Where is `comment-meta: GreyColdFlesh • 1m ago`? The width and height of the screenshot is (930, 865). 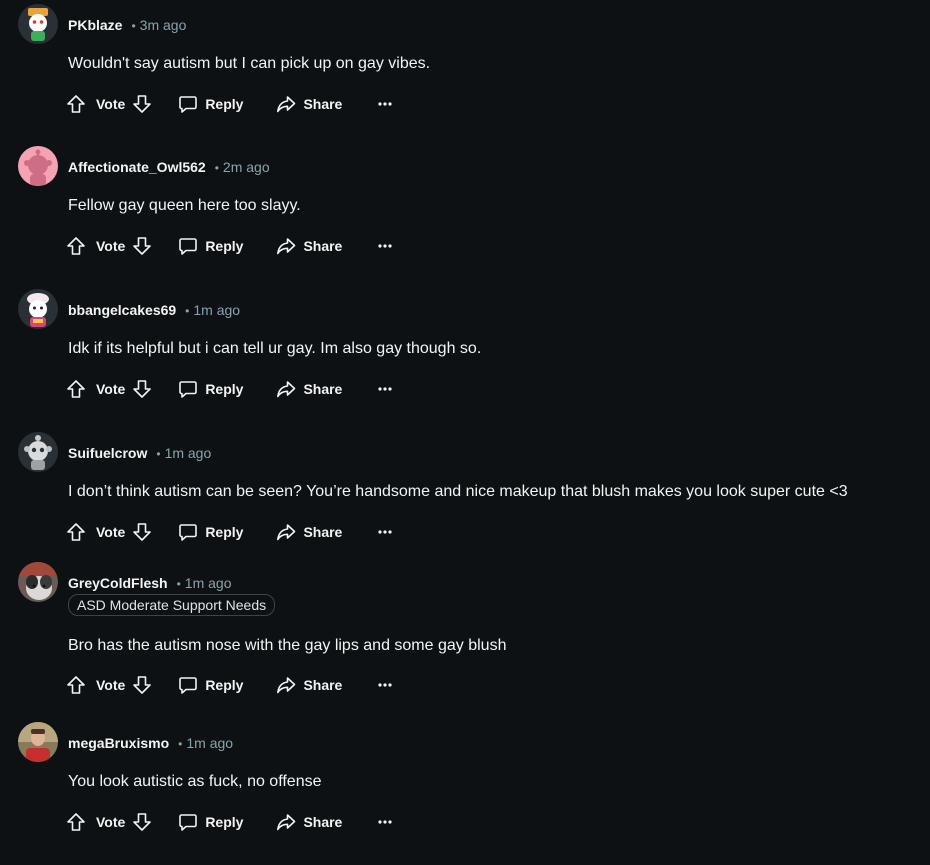
comment-meta: GreyColdFlesh • 1m ago is located at coordinates (150, 583).